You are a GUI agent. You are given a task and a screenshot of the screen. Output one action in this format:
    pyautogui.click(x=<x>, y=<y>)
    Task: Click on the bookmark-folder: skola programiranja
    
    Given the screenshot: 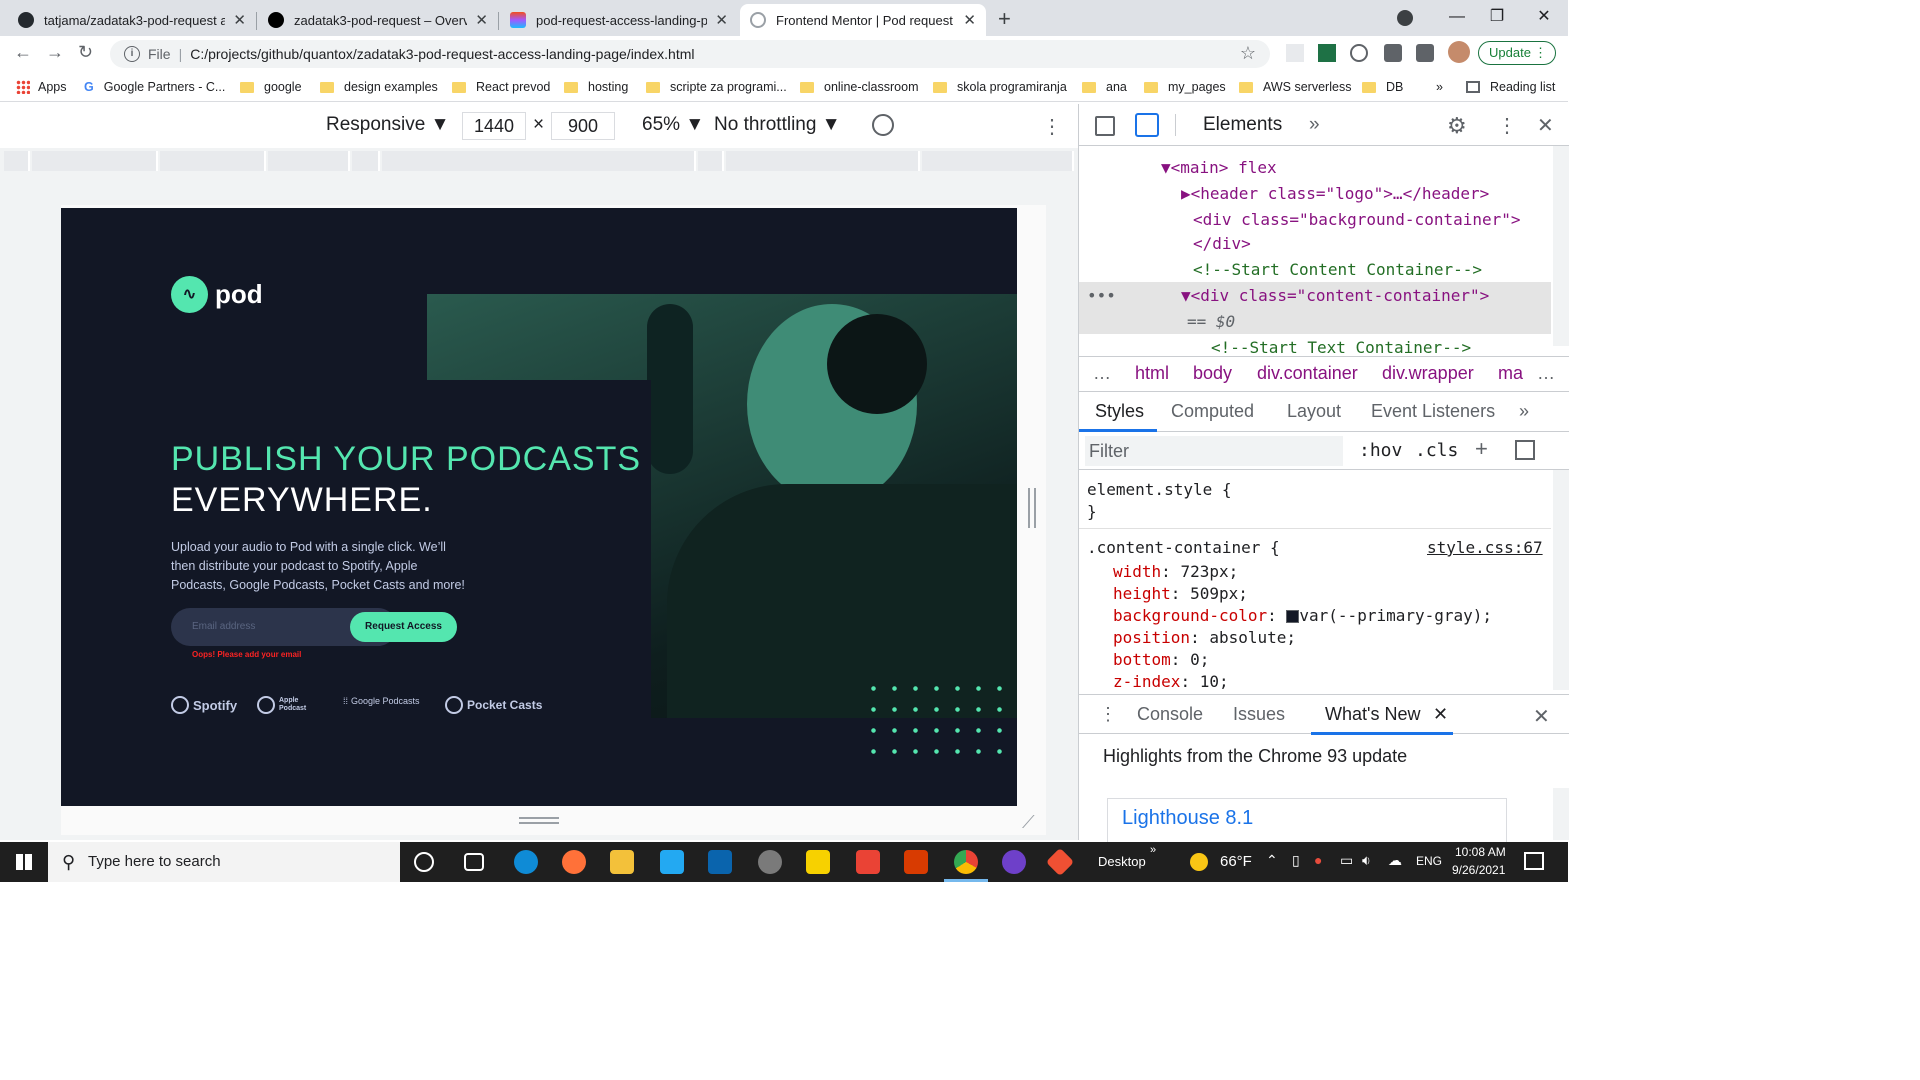 What is the action you would take?
    pyautogui.click(x=1000, y=87)
    